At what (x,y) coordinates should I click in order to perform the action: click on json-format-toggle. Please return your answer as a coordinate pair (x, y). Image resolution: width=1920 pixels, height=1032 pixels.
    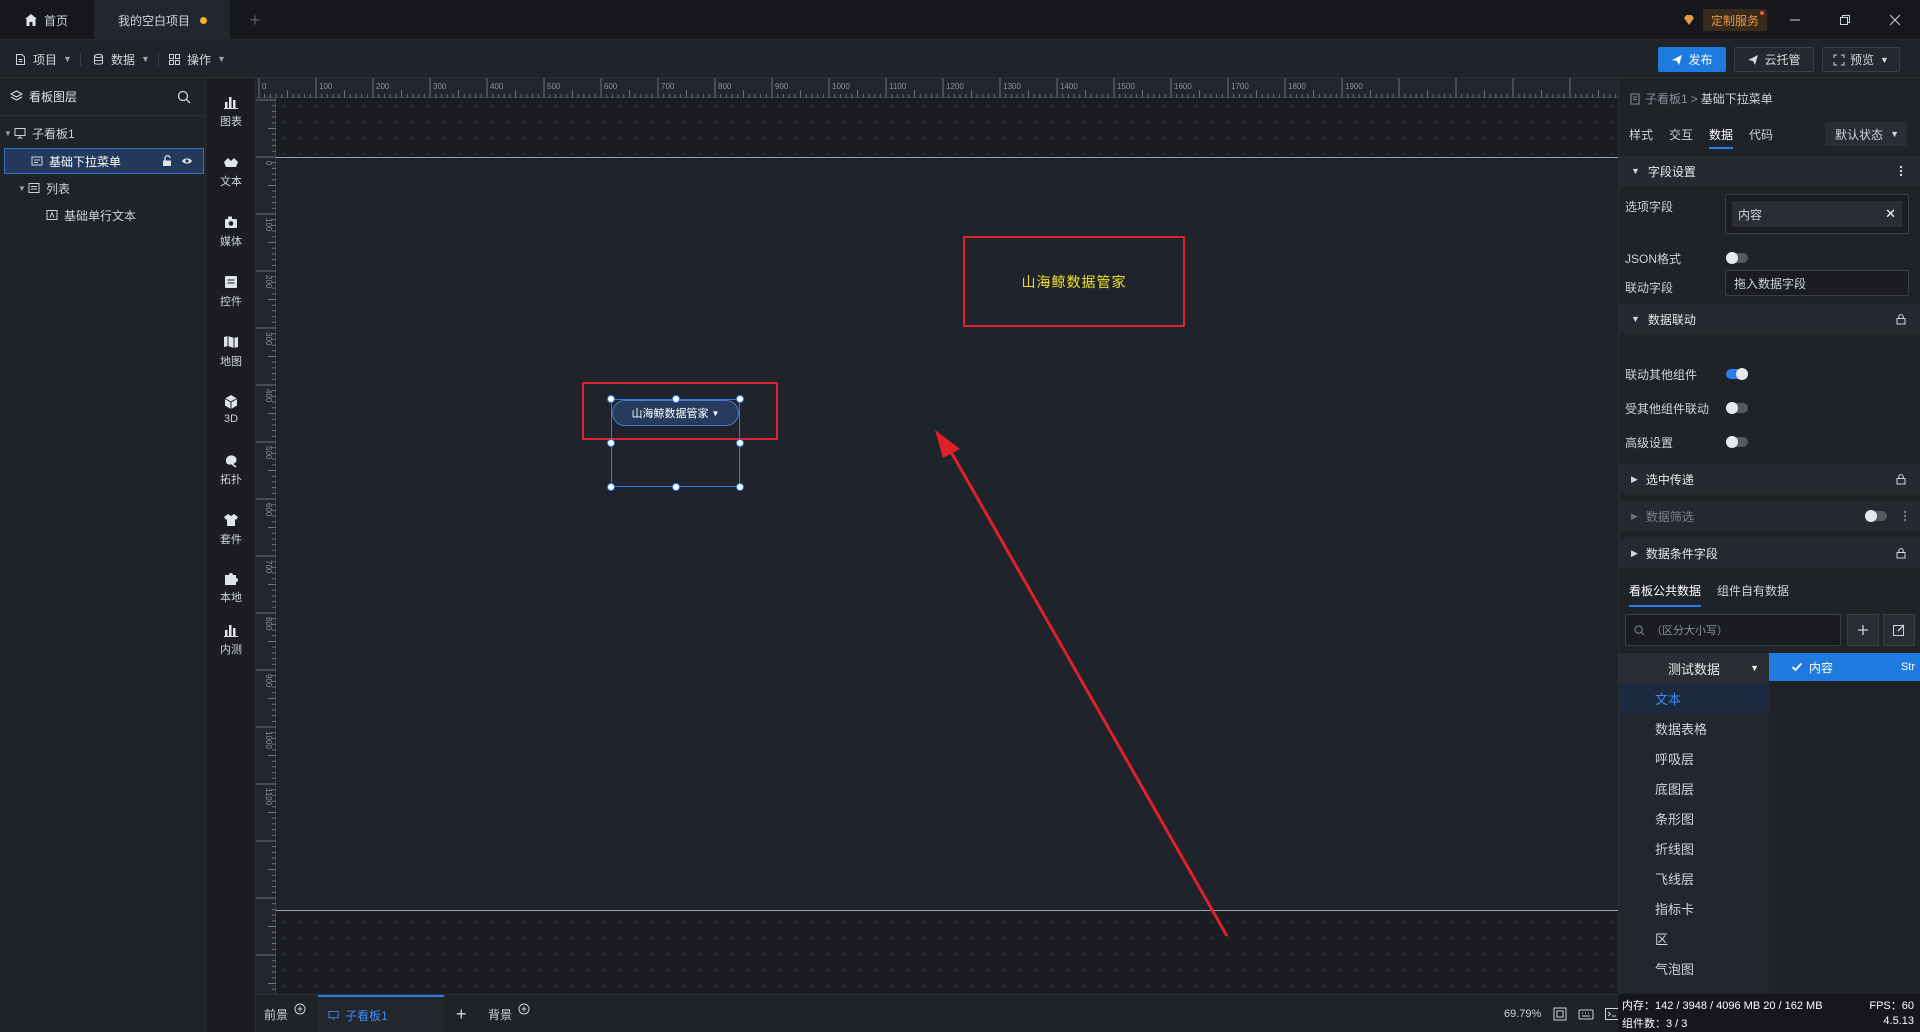
    Looking at the image, I should click on (1737, 258).